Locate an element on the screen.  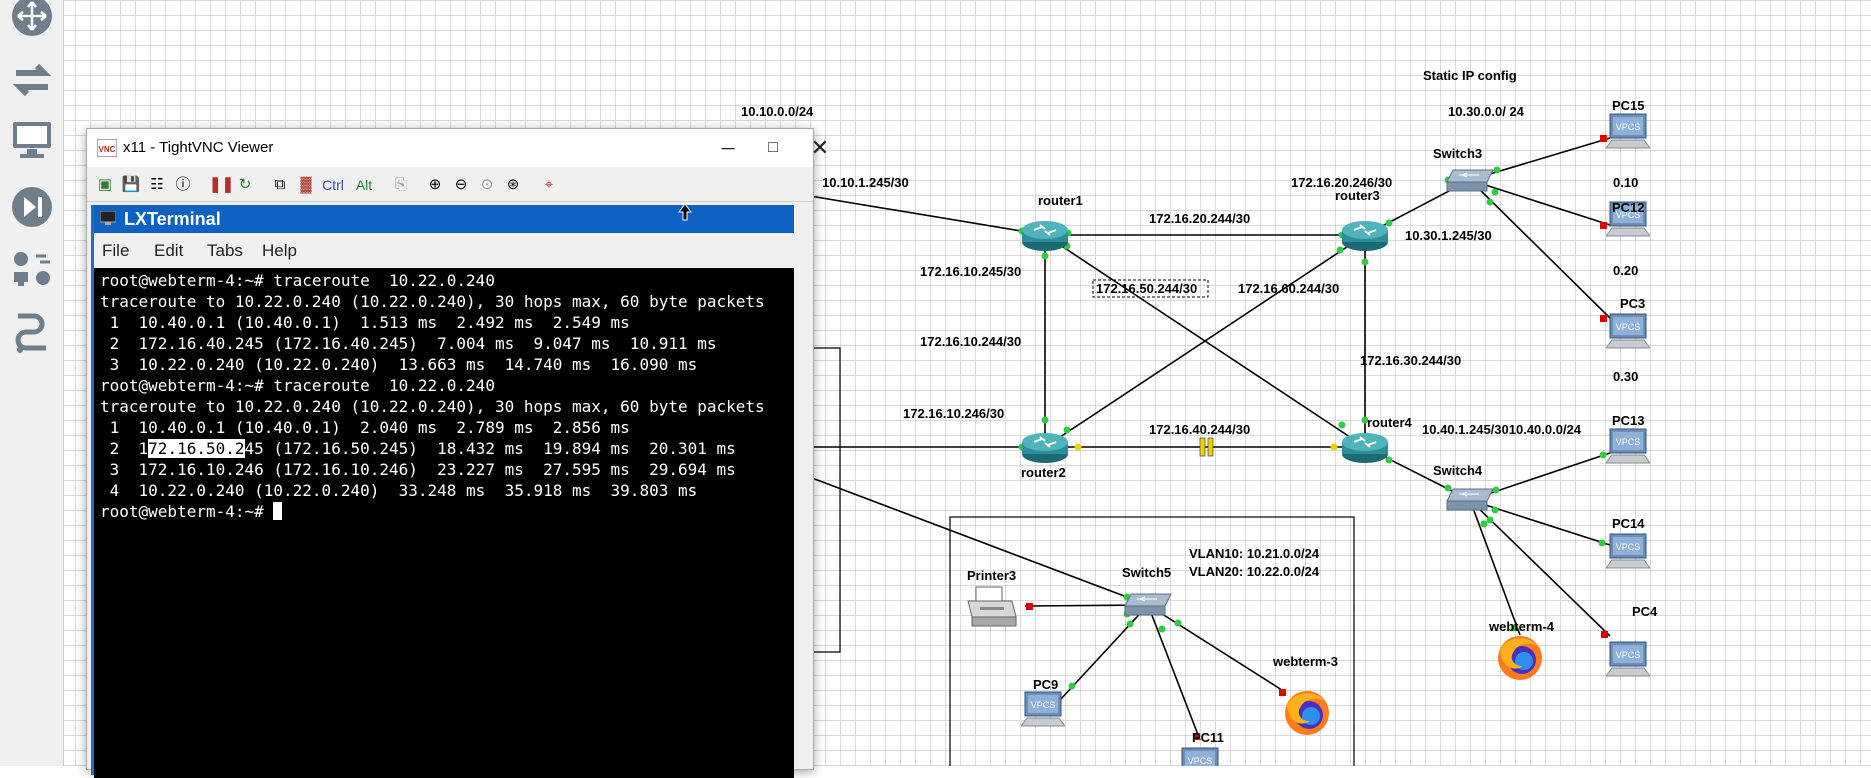
pause-icon: ❚❚ is located at coordinates (221, 185).